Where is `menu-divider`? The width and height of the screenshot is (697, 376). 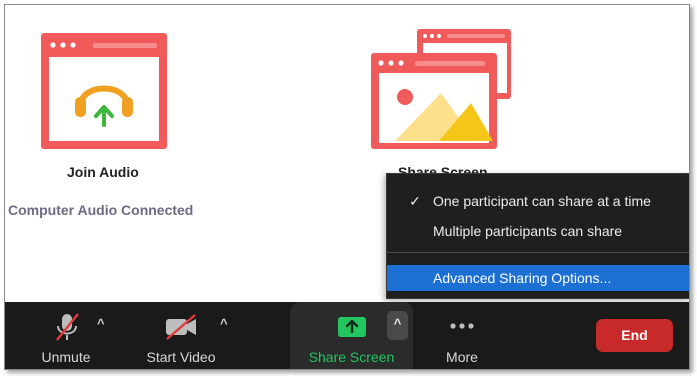 menu-divider is located at coordinates (538, 252).